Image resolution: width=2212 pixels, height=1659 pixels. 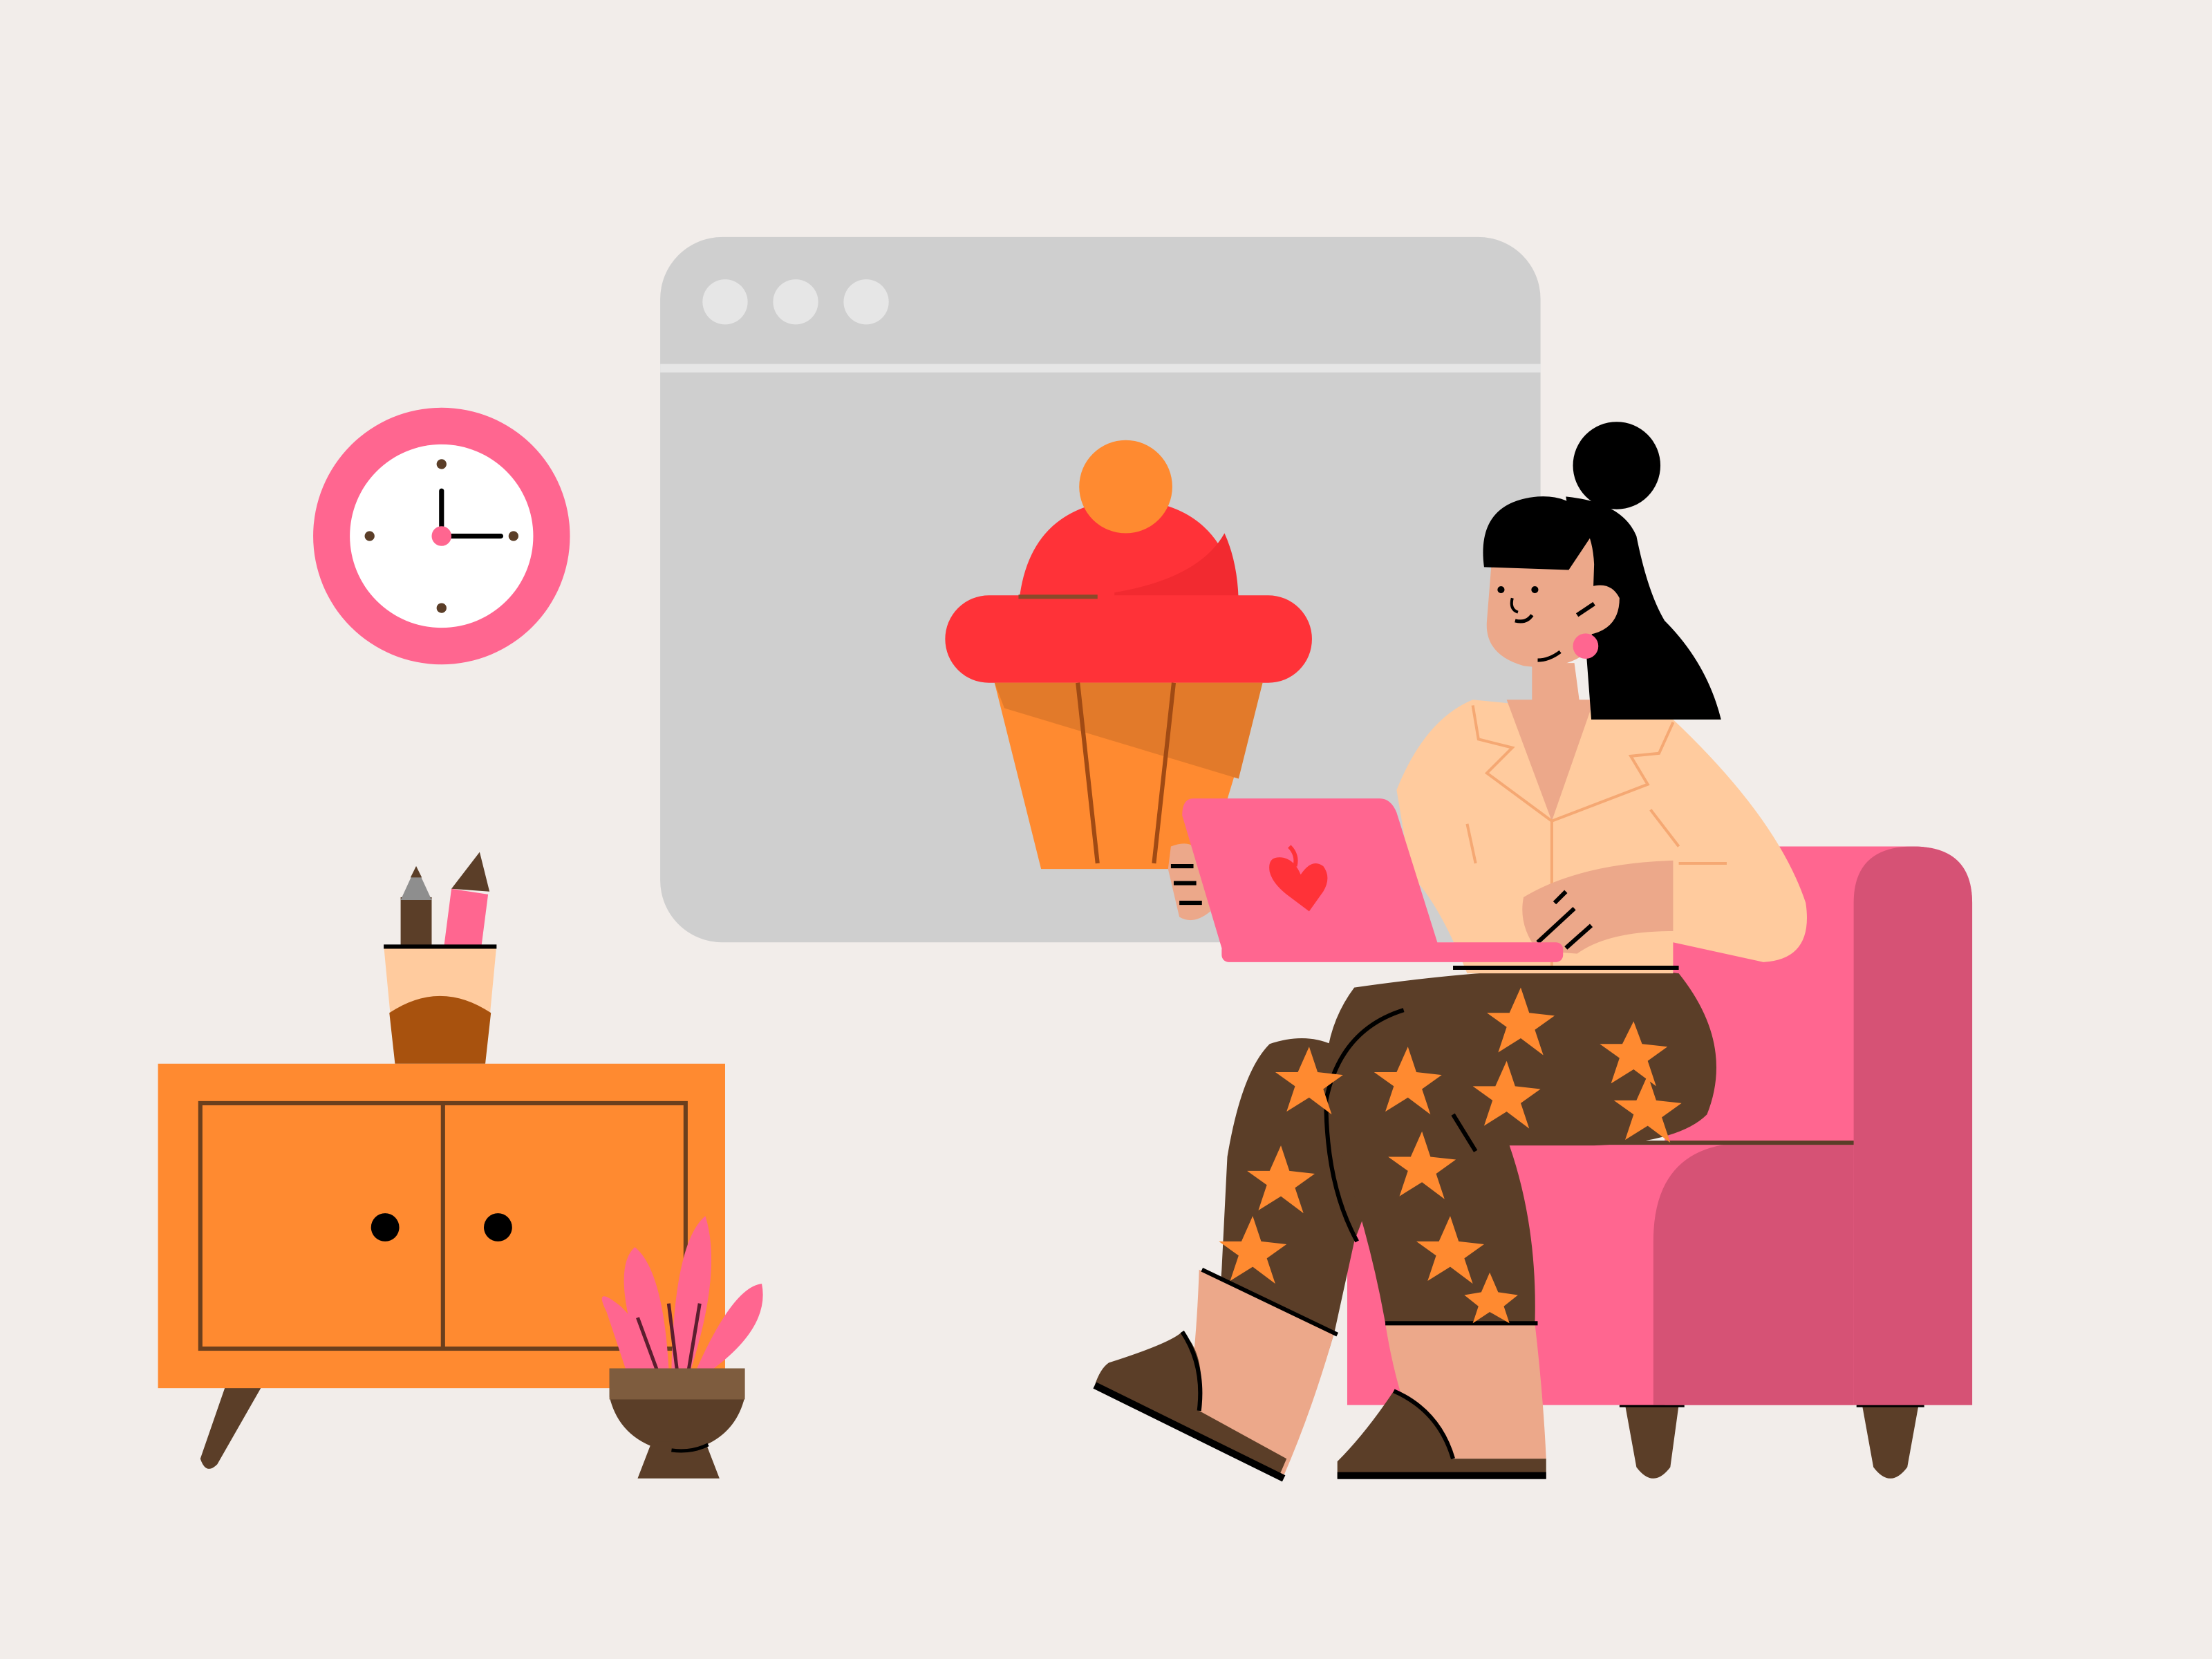 What do you see at coordinates (498, 1227) in the screenshot?
I see `cabinet-knob-right` at bounding box center [498, 1227].